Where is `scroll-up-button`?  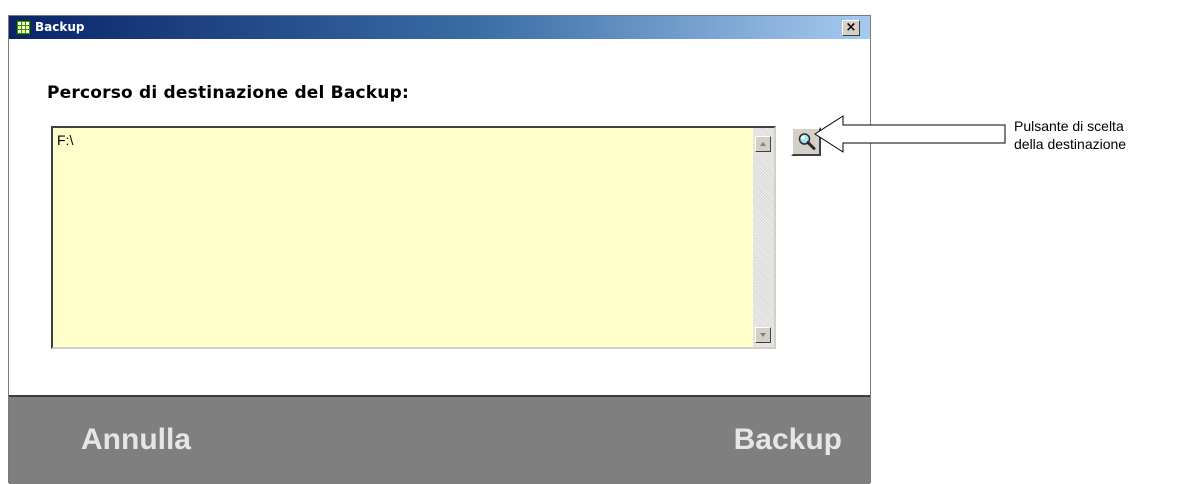 scroll-up-button is located at coordinates (763, 144).